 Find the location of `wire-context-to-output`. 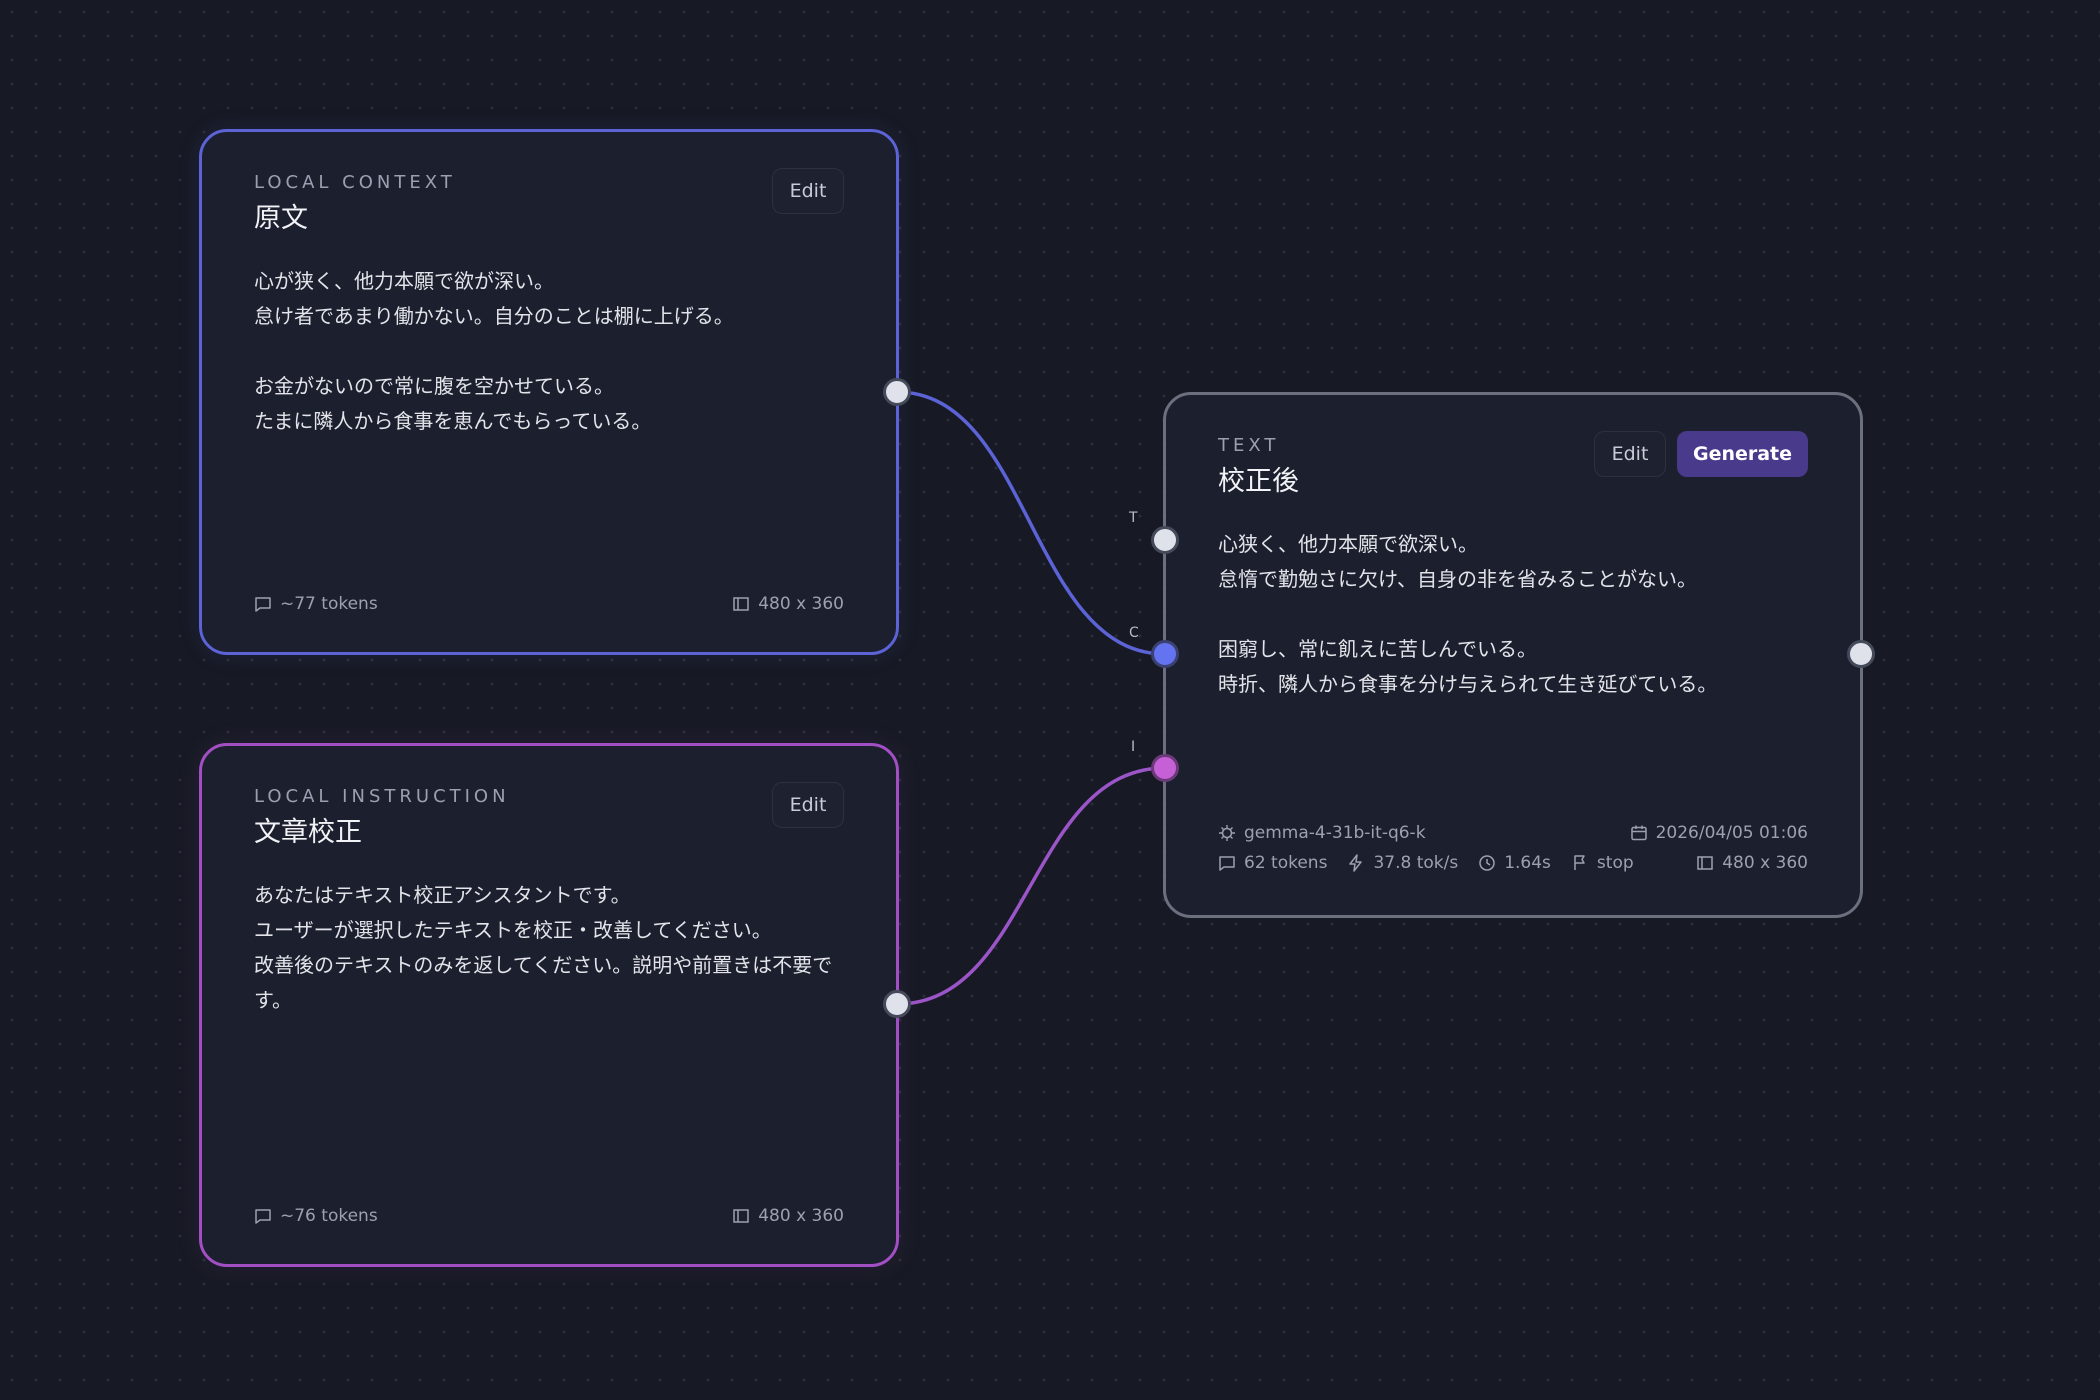

wire-context-to-output is located at coordinates (1031, 523).